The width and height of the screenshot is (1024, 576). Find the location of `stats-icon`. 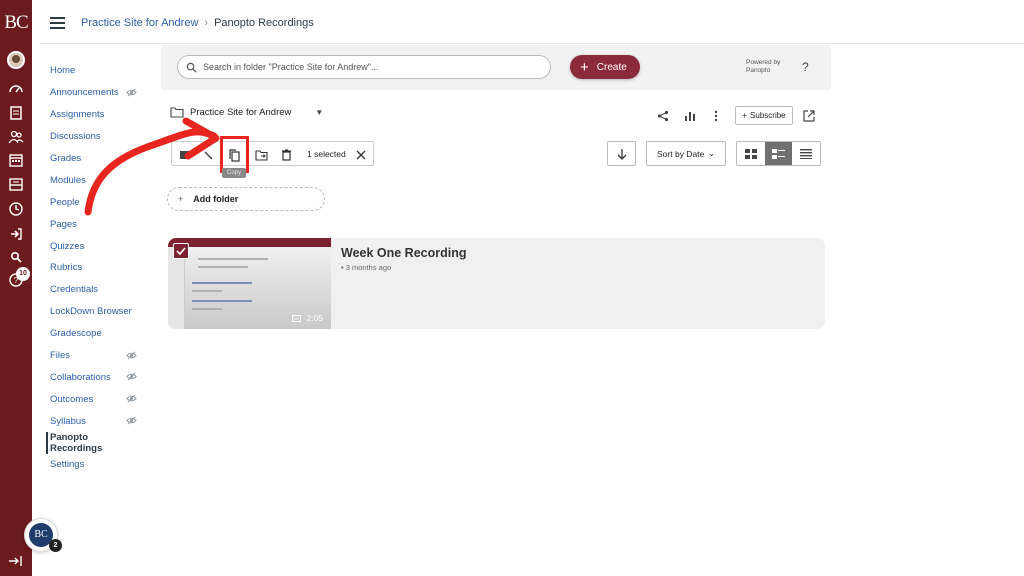

stats-icon is located at coordinates (690, 116).